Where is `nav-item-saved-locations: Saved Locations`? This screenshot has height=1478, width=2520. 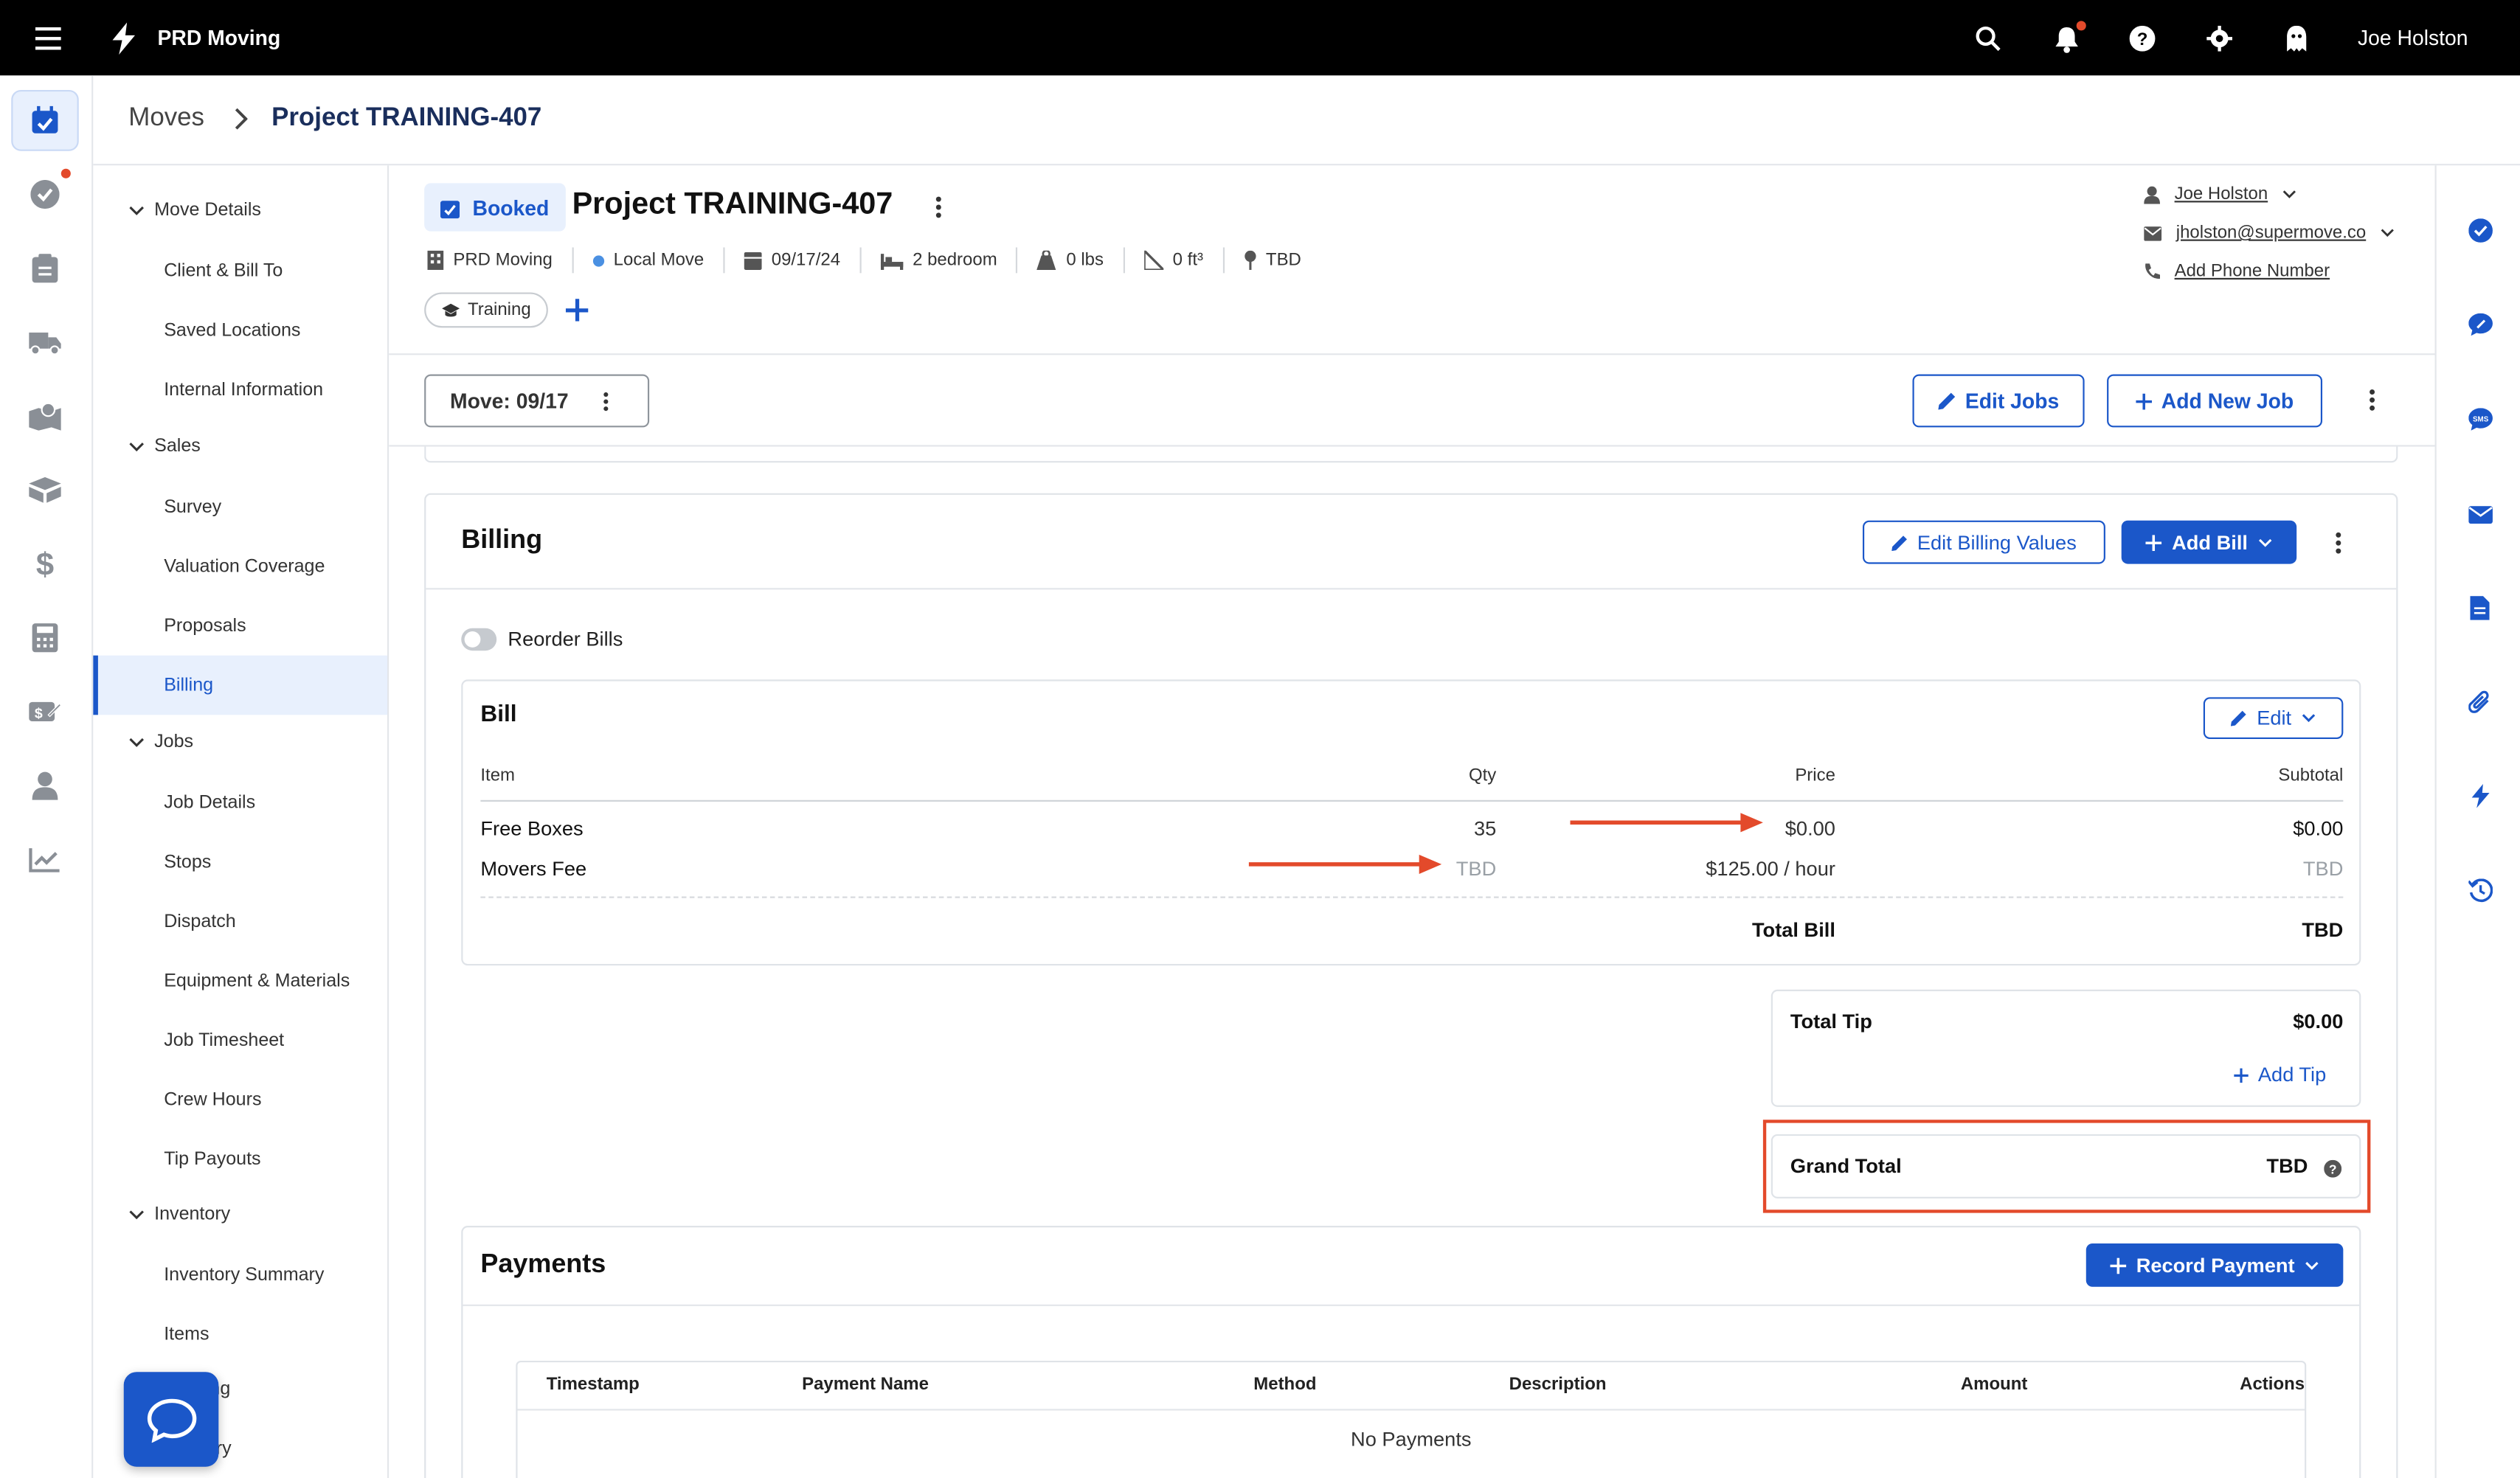 nav-item-saved-locations: Saved Locations is located at coordinates (240, 330).